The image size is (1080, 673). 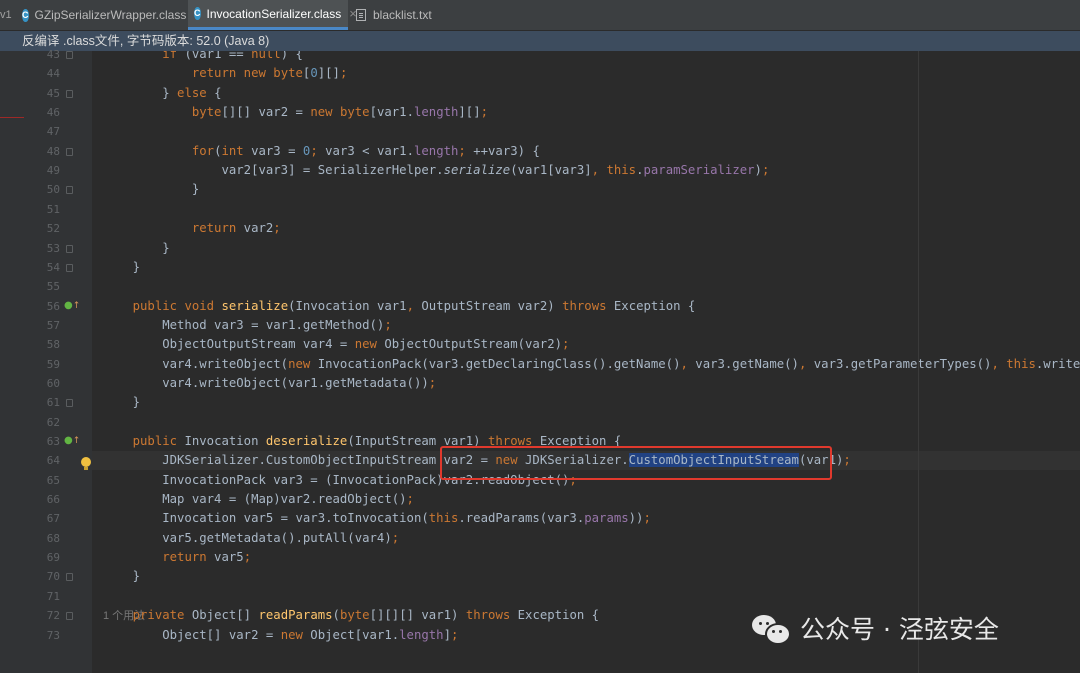 I want to click on line-number: 69, so click(x=53, y=558).